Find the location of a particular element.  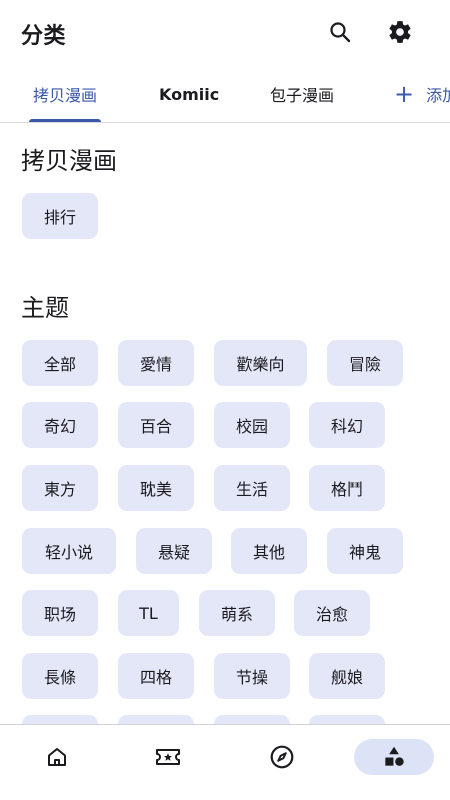

tab-copymanga: 拷贝漫画 is located at coordinates (65, 94).